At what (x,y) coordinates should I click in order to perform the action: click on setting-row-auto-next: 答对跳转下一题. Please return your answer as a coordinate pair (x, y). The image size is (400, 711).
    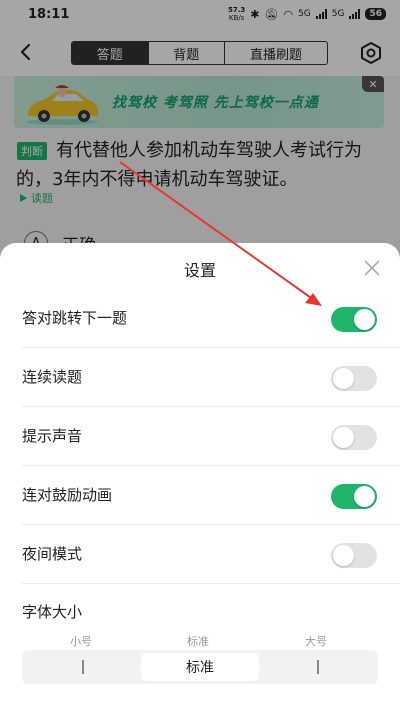
    Looking at the image, I should click on (200, 318).